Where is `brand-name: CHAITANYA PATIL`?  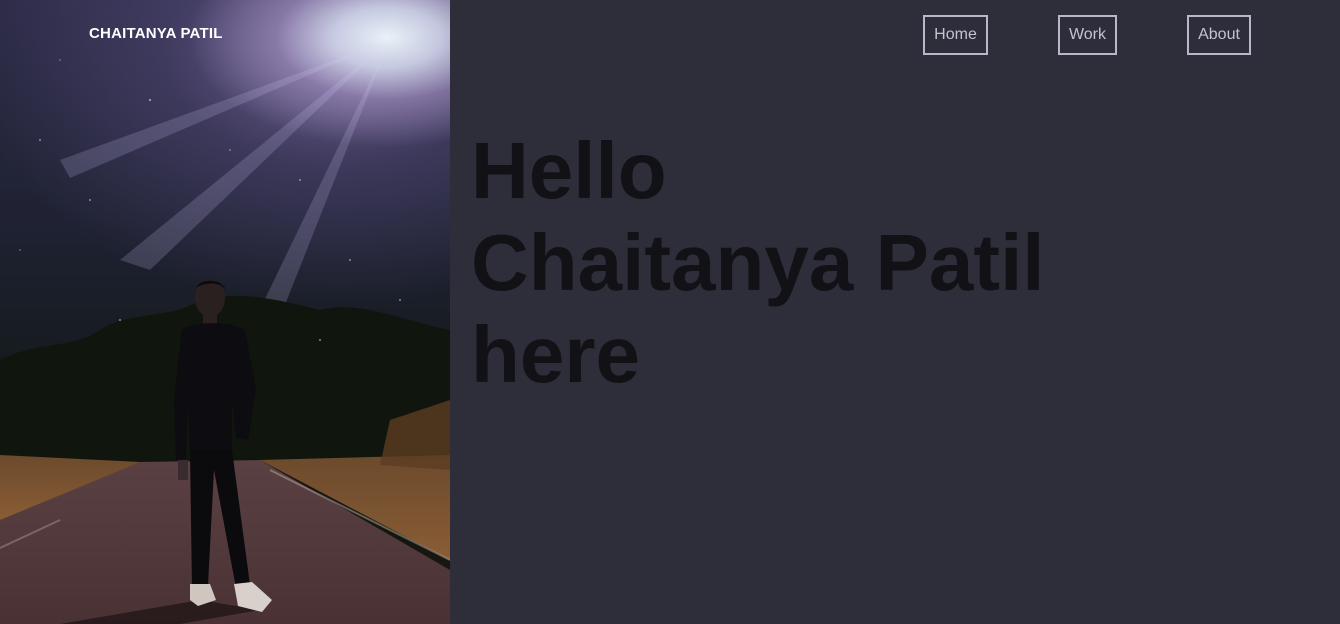 brand-name: CHAITANYA PATIL is located at coordinates (156, 33).